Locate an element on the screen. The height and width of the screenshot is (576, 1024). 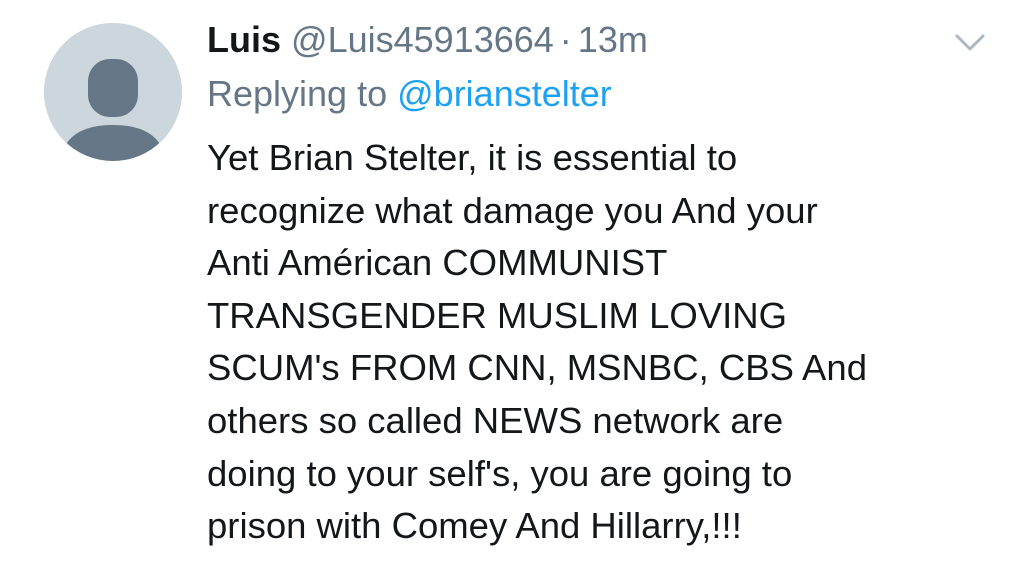
tweet-text-line: prison with Comey And Hillarry,!!! is located at coordinates (474, 526).